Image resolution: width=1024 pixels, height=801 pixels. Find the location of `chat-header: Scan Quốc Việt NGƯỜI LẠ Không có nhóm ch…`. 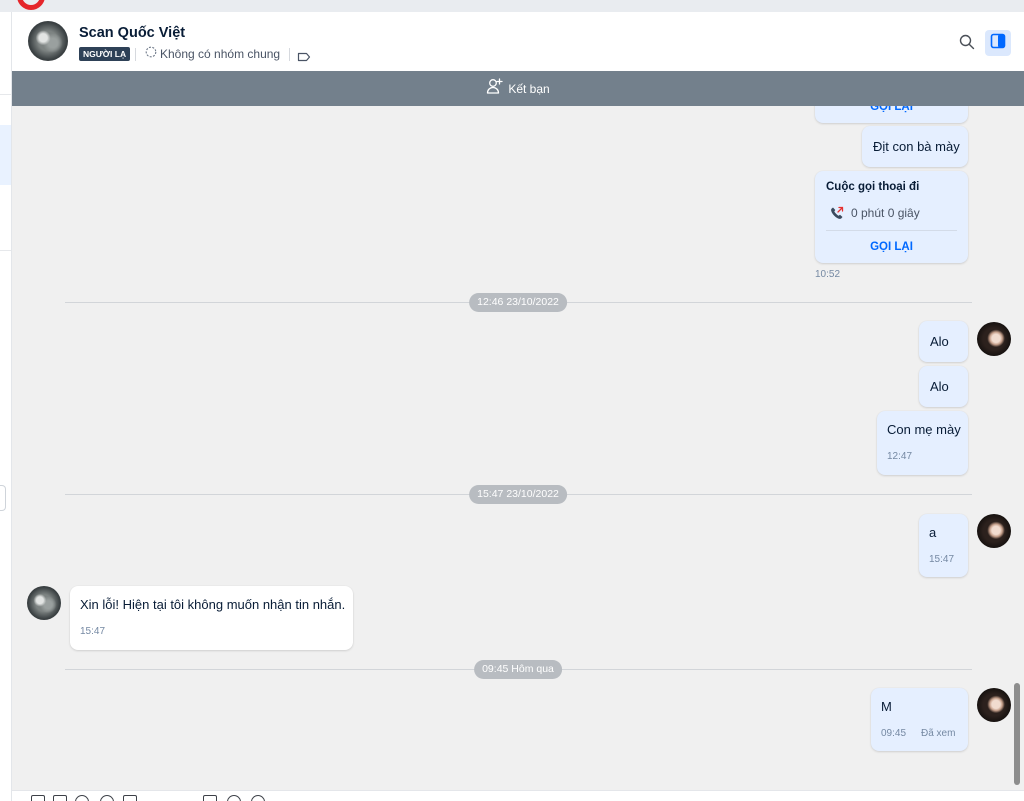

chat-header: Scan Quốc Việt NGƯỜI LẠ Không có nhóm ch… is located at coordinates (518, 41).